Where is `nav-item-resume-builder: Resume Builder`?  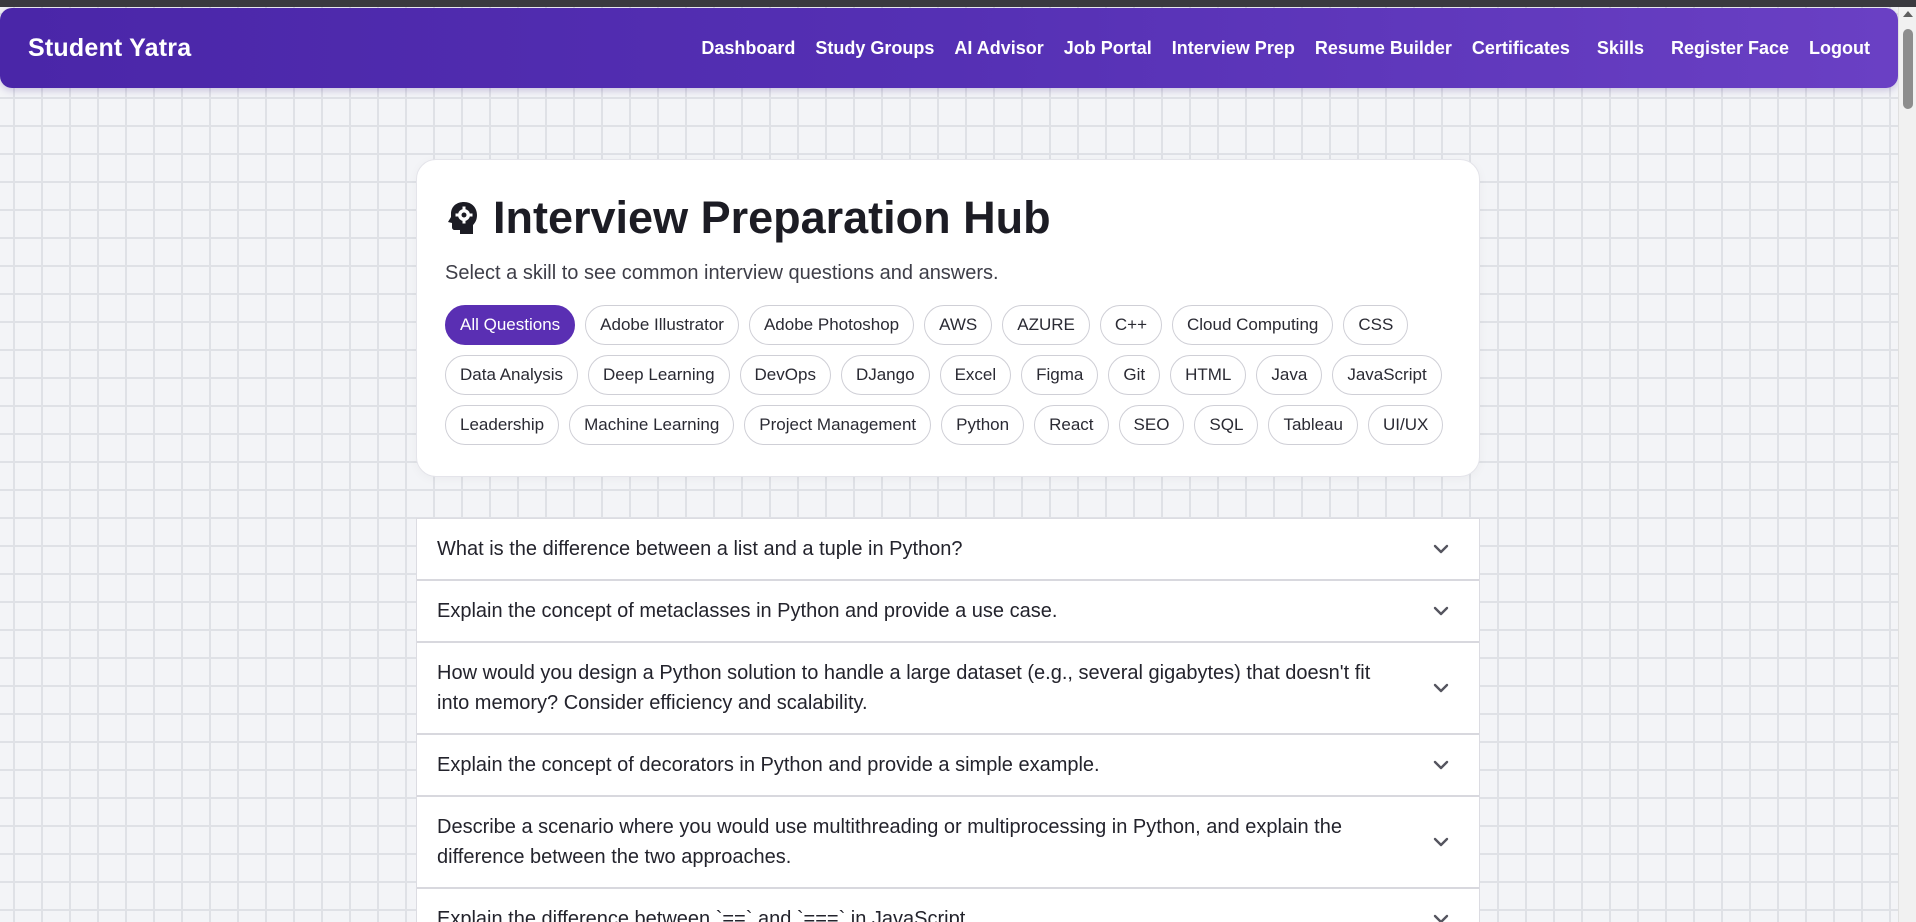 nav-item-resume-builder: Resume Builder is located at coordinates (1383, 48).